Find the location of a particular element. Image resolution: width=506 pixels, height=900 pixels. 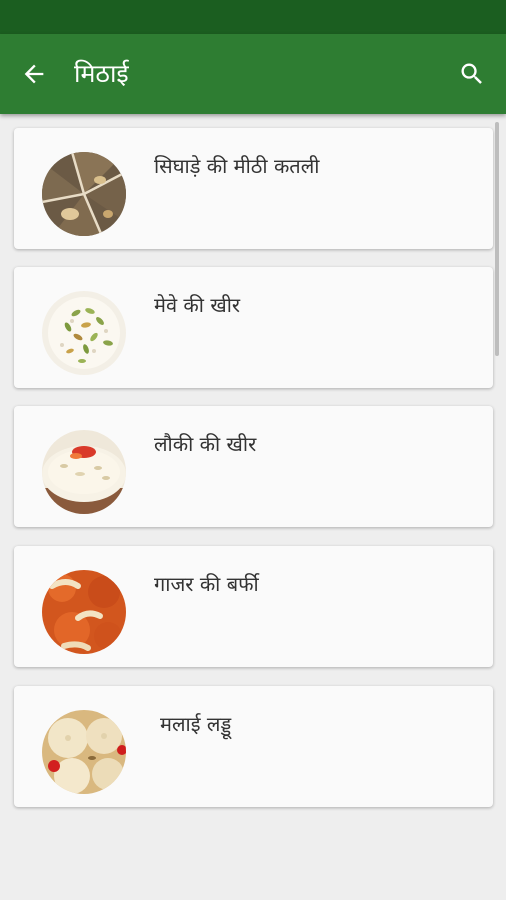

mewa-kheer-photo is located at coordinates (84, 333).